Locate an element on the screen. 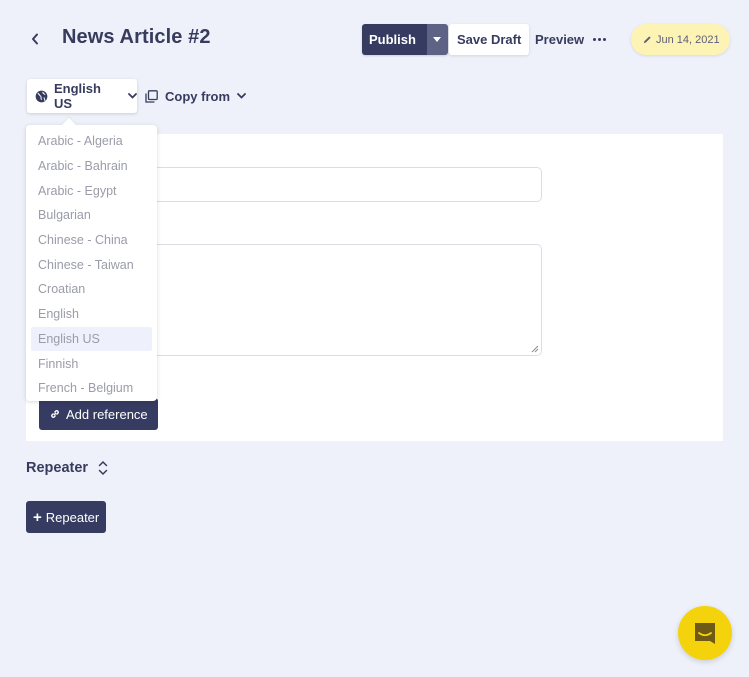 This screenshot has height=677, width=749. language-option: Arabic - Bahrain is located at coordinates (91, 166).